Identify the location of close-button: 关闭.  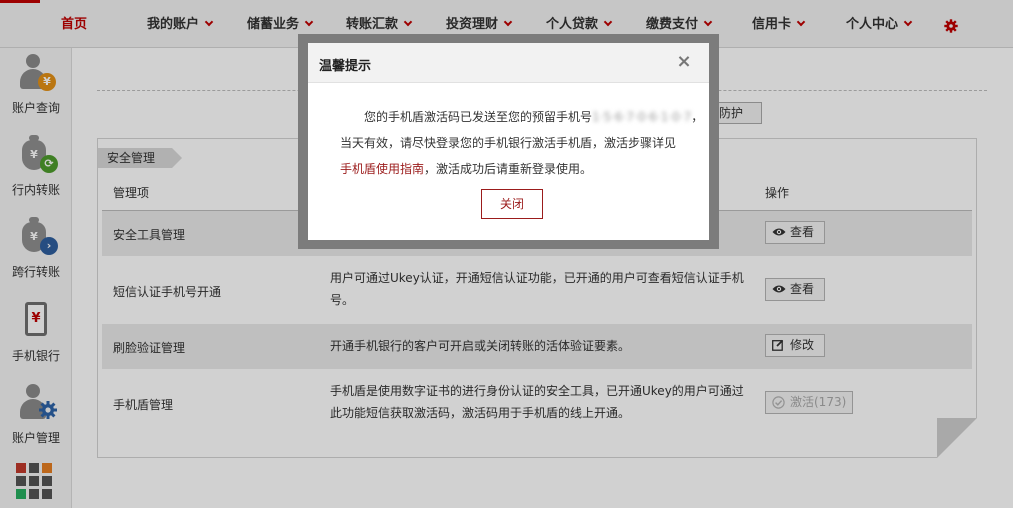
(512, 204).